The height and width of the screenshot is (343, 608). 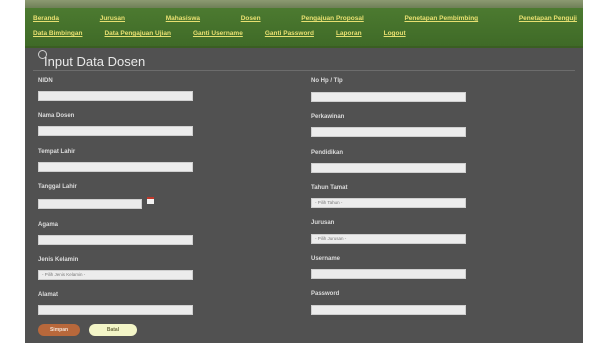 What do you see at coordinates (304, 70) in the screenshot?
I see `title-divider` at bounding box center [304, 70].